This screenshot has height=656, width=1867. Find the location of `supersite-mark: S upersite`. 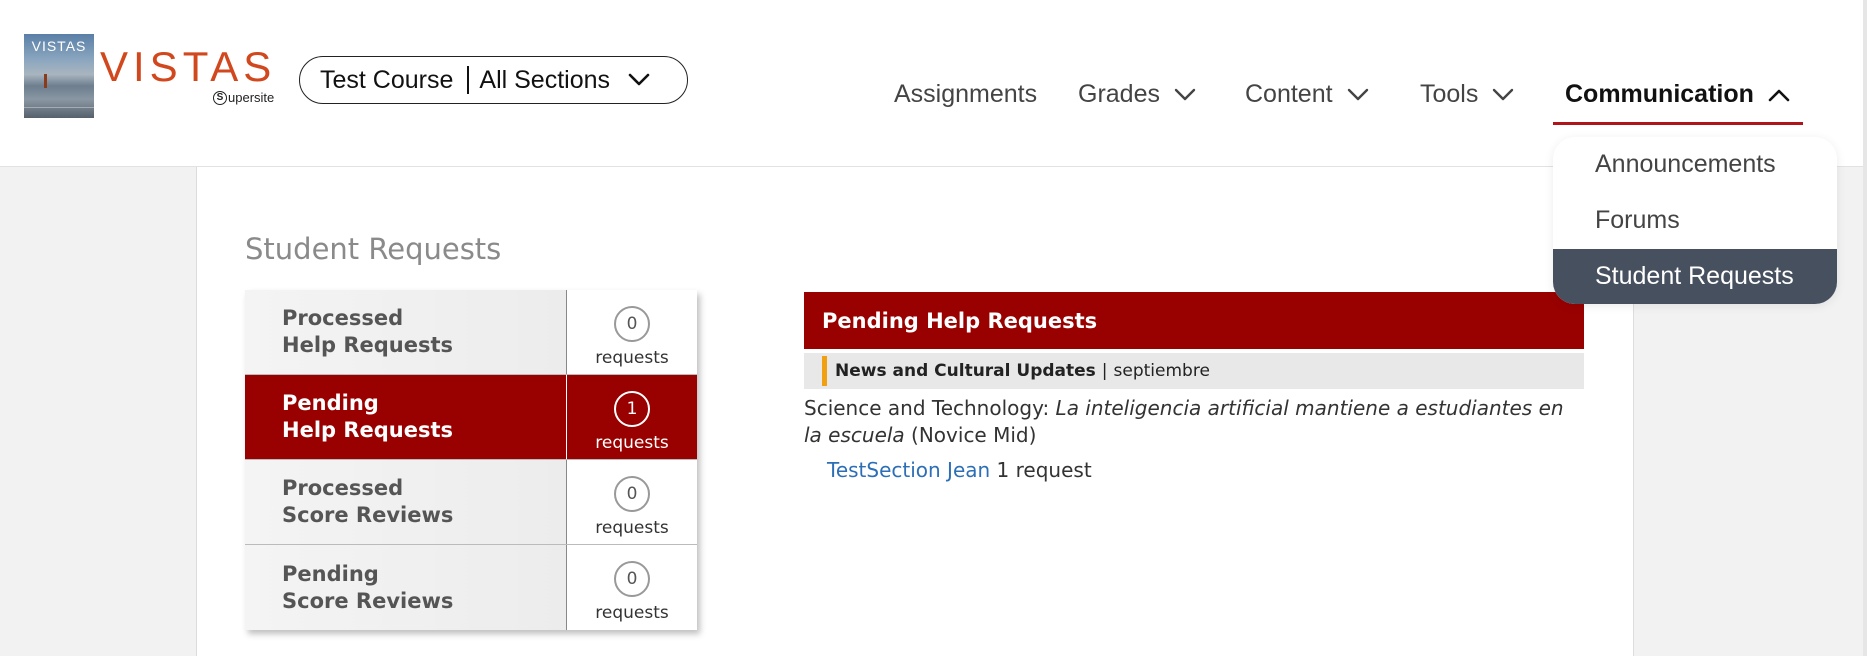

supersite-mark: S upersite is located at coordinates (243, 97).